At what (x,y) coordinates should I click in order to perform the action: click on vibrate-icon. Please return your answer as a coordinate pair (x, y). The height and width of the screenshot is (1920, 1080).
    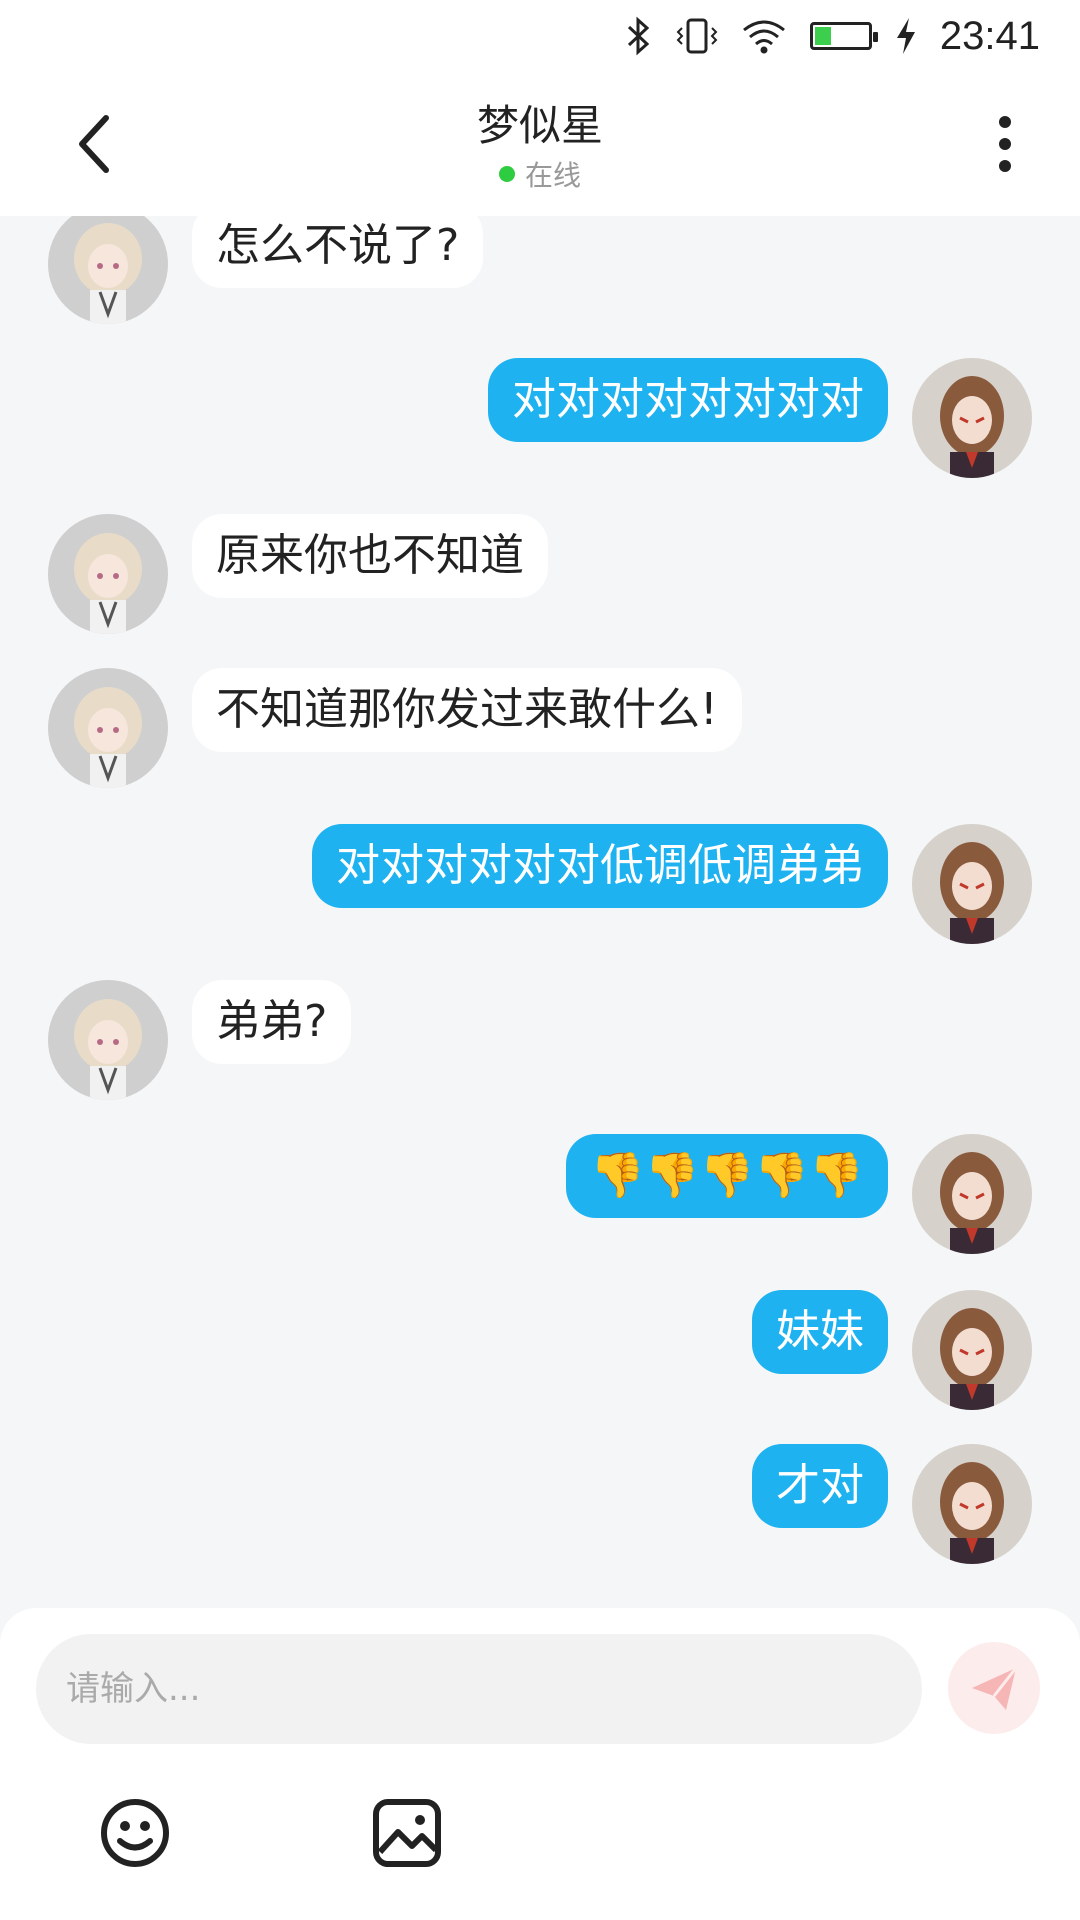
    Looking at the image, I should click on (697, 36).